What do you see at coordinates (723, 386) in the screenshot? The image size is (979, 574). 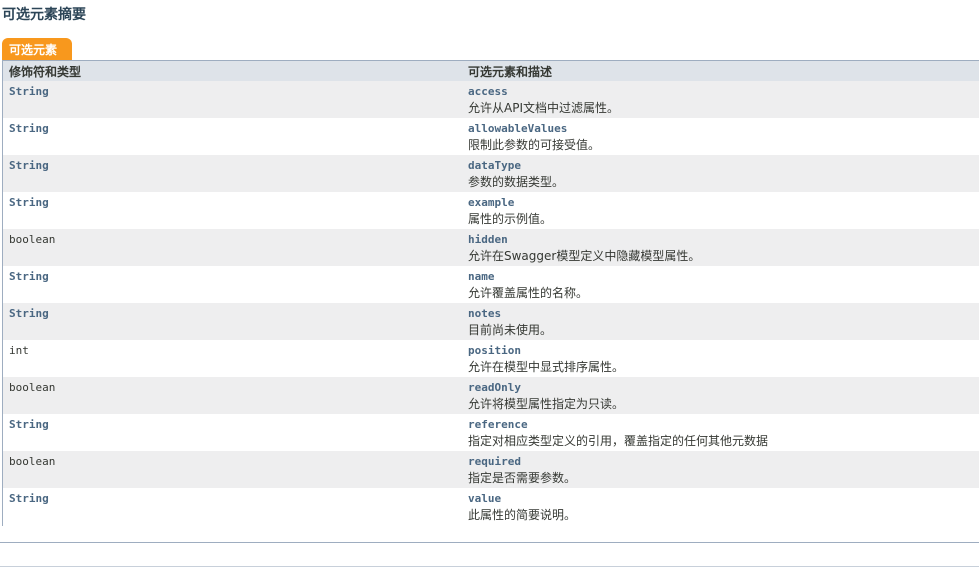 I see `element-name-link: readOnly` at bounding box center [723, 386].